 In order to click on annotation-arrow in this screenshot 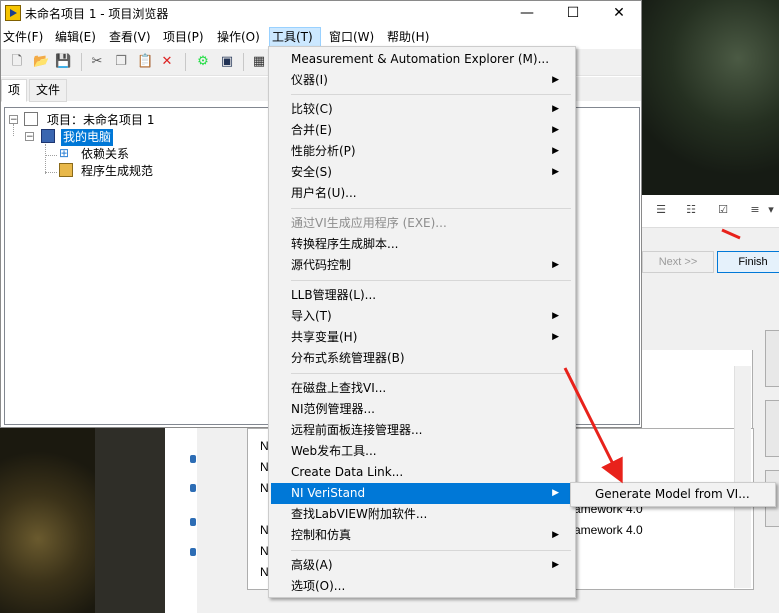, I will do `click(593, 425)`.